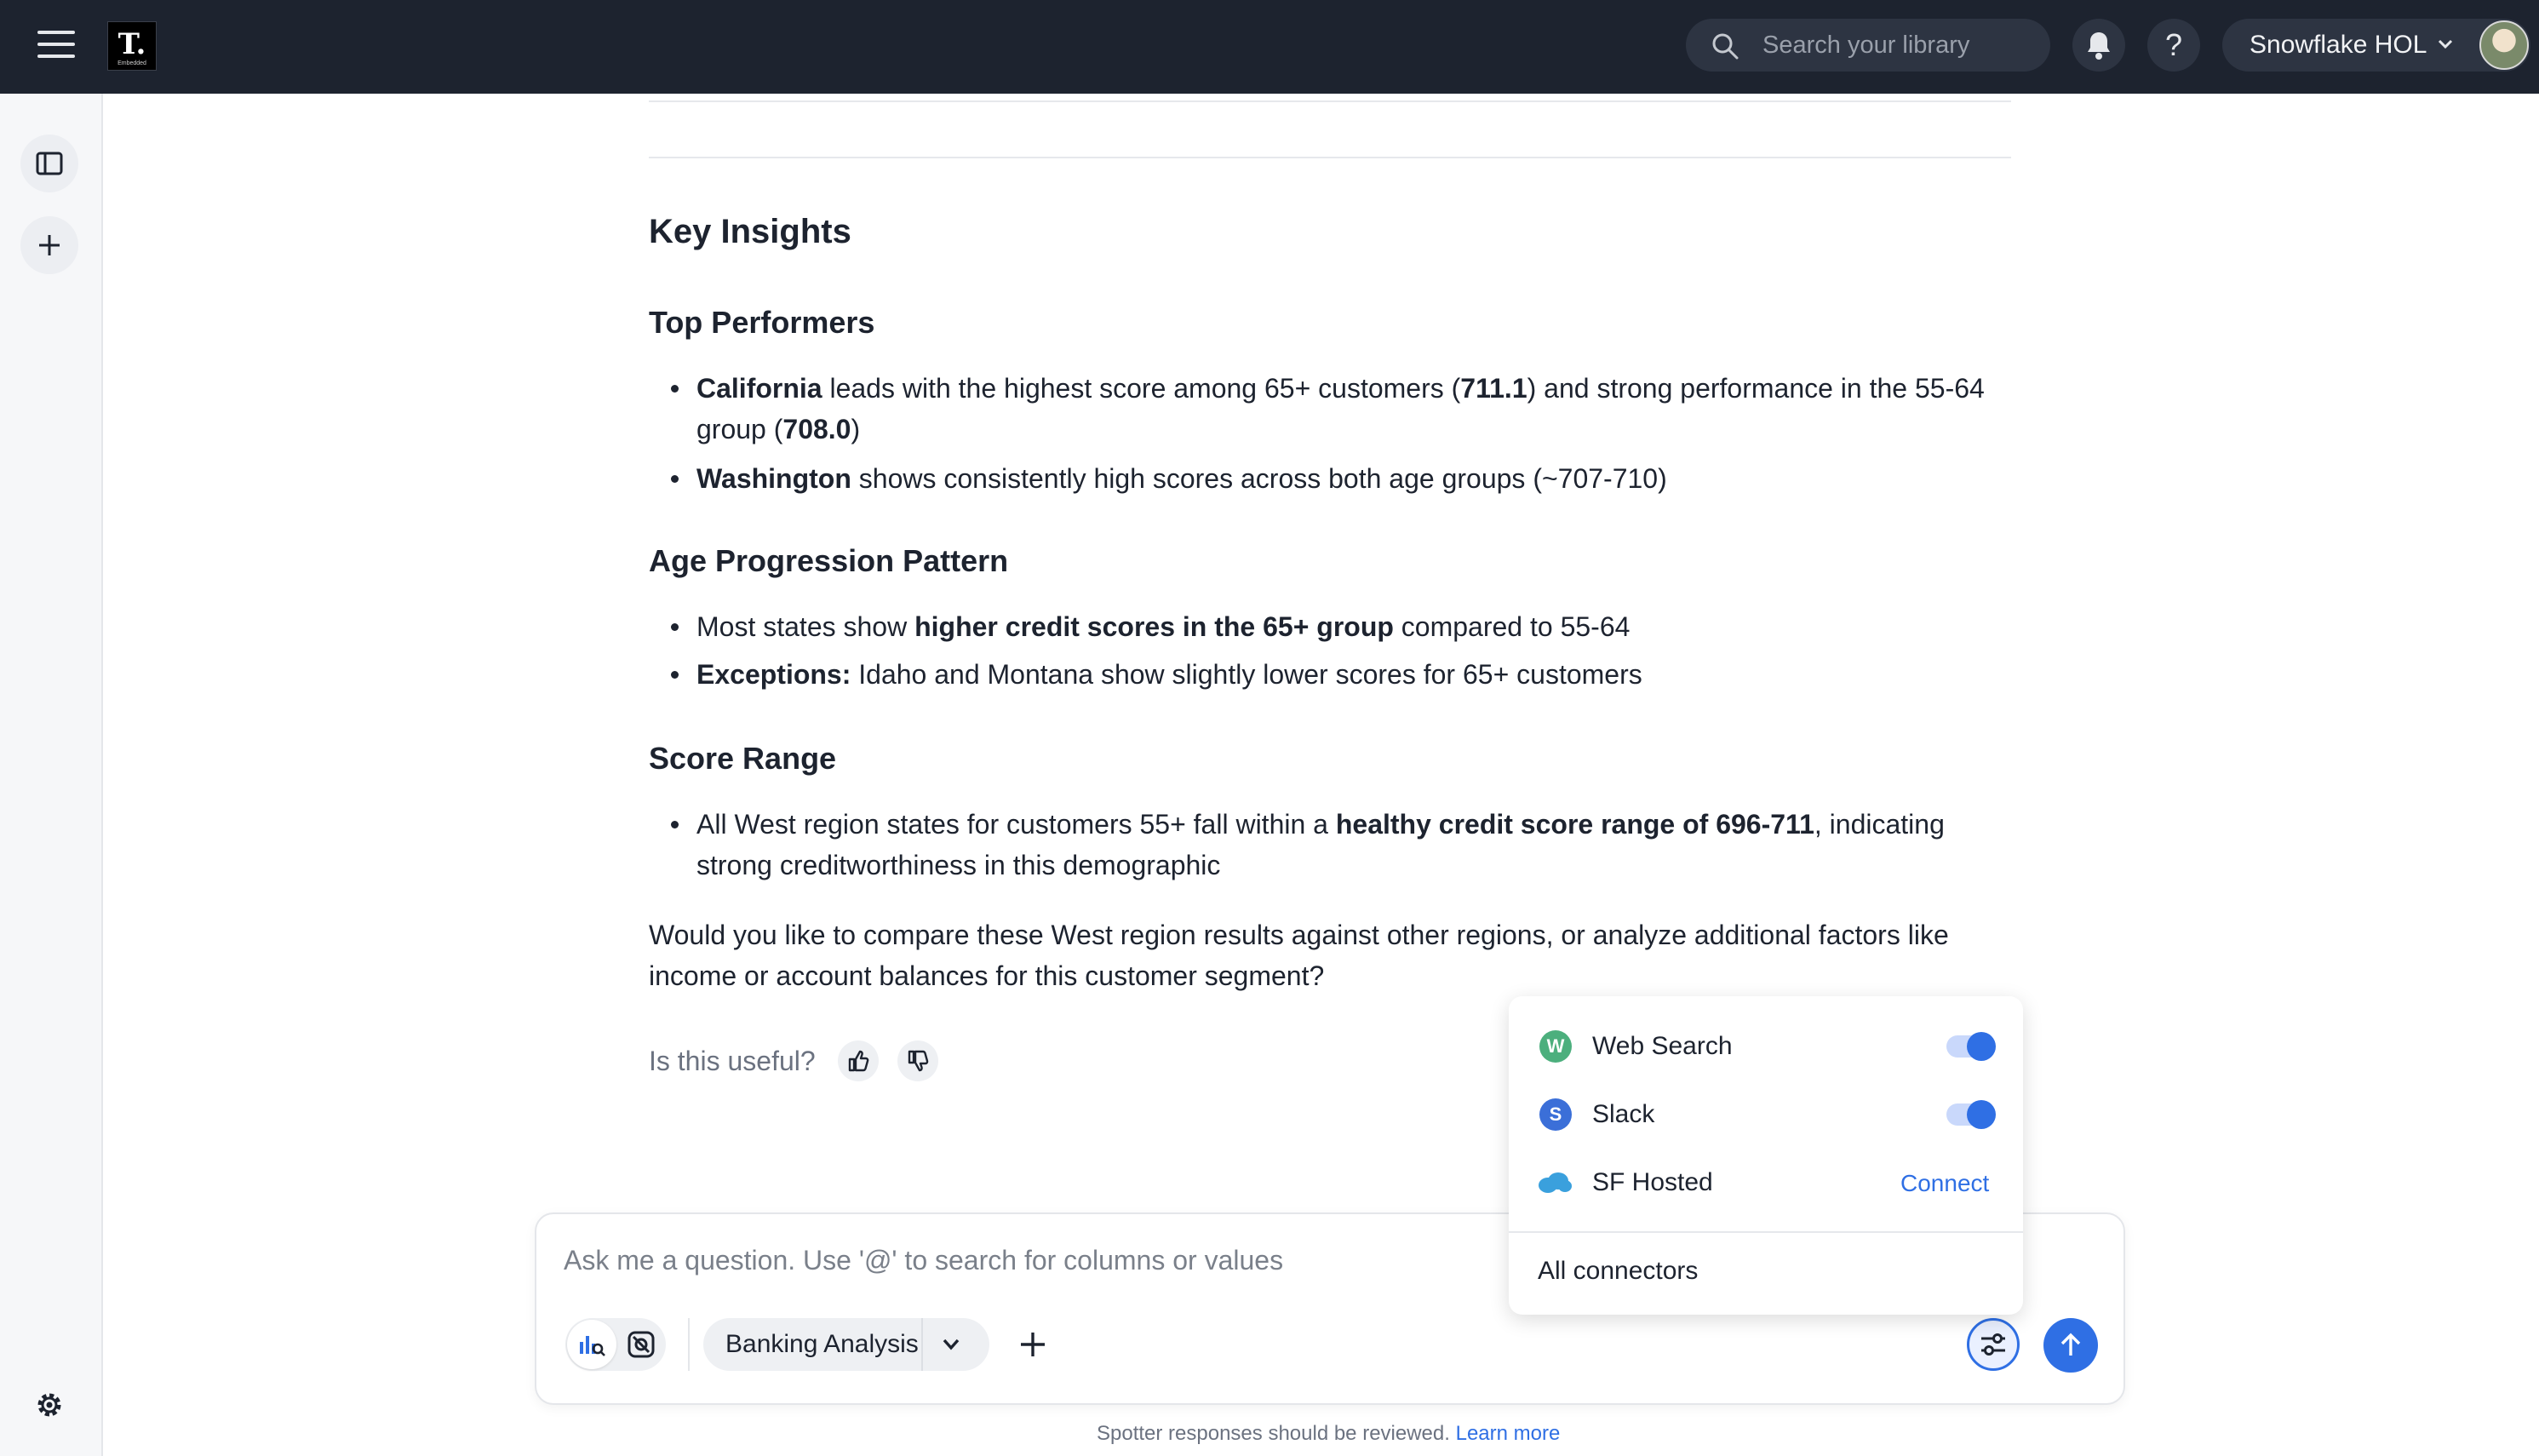 Image resolution: width=2539 pixels, height=1456 pixels. Describe the element at coordinates (1618, 1271) in the screenshot. I see `all-connectors-link: All connectors` at that location.